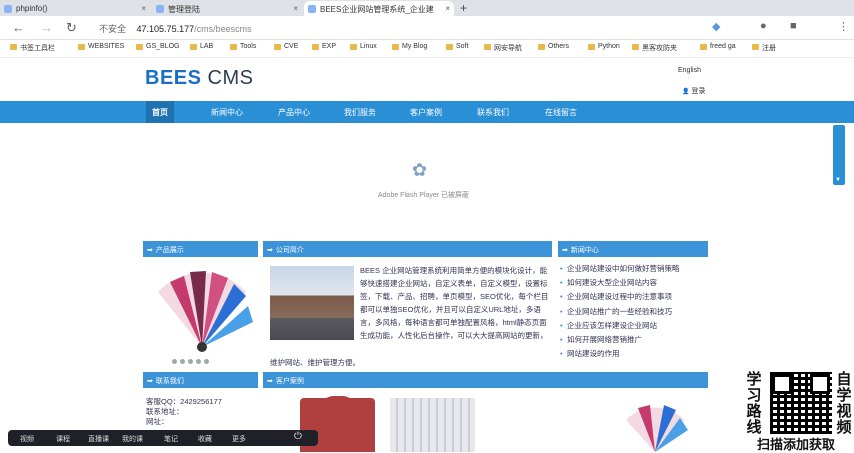 The height and width of the screenshot is (453, 854). What do you see at coordinates (764, 48) in the screenshot?
I see `bookmark-item: 注册` at bounding box center [764, 48].